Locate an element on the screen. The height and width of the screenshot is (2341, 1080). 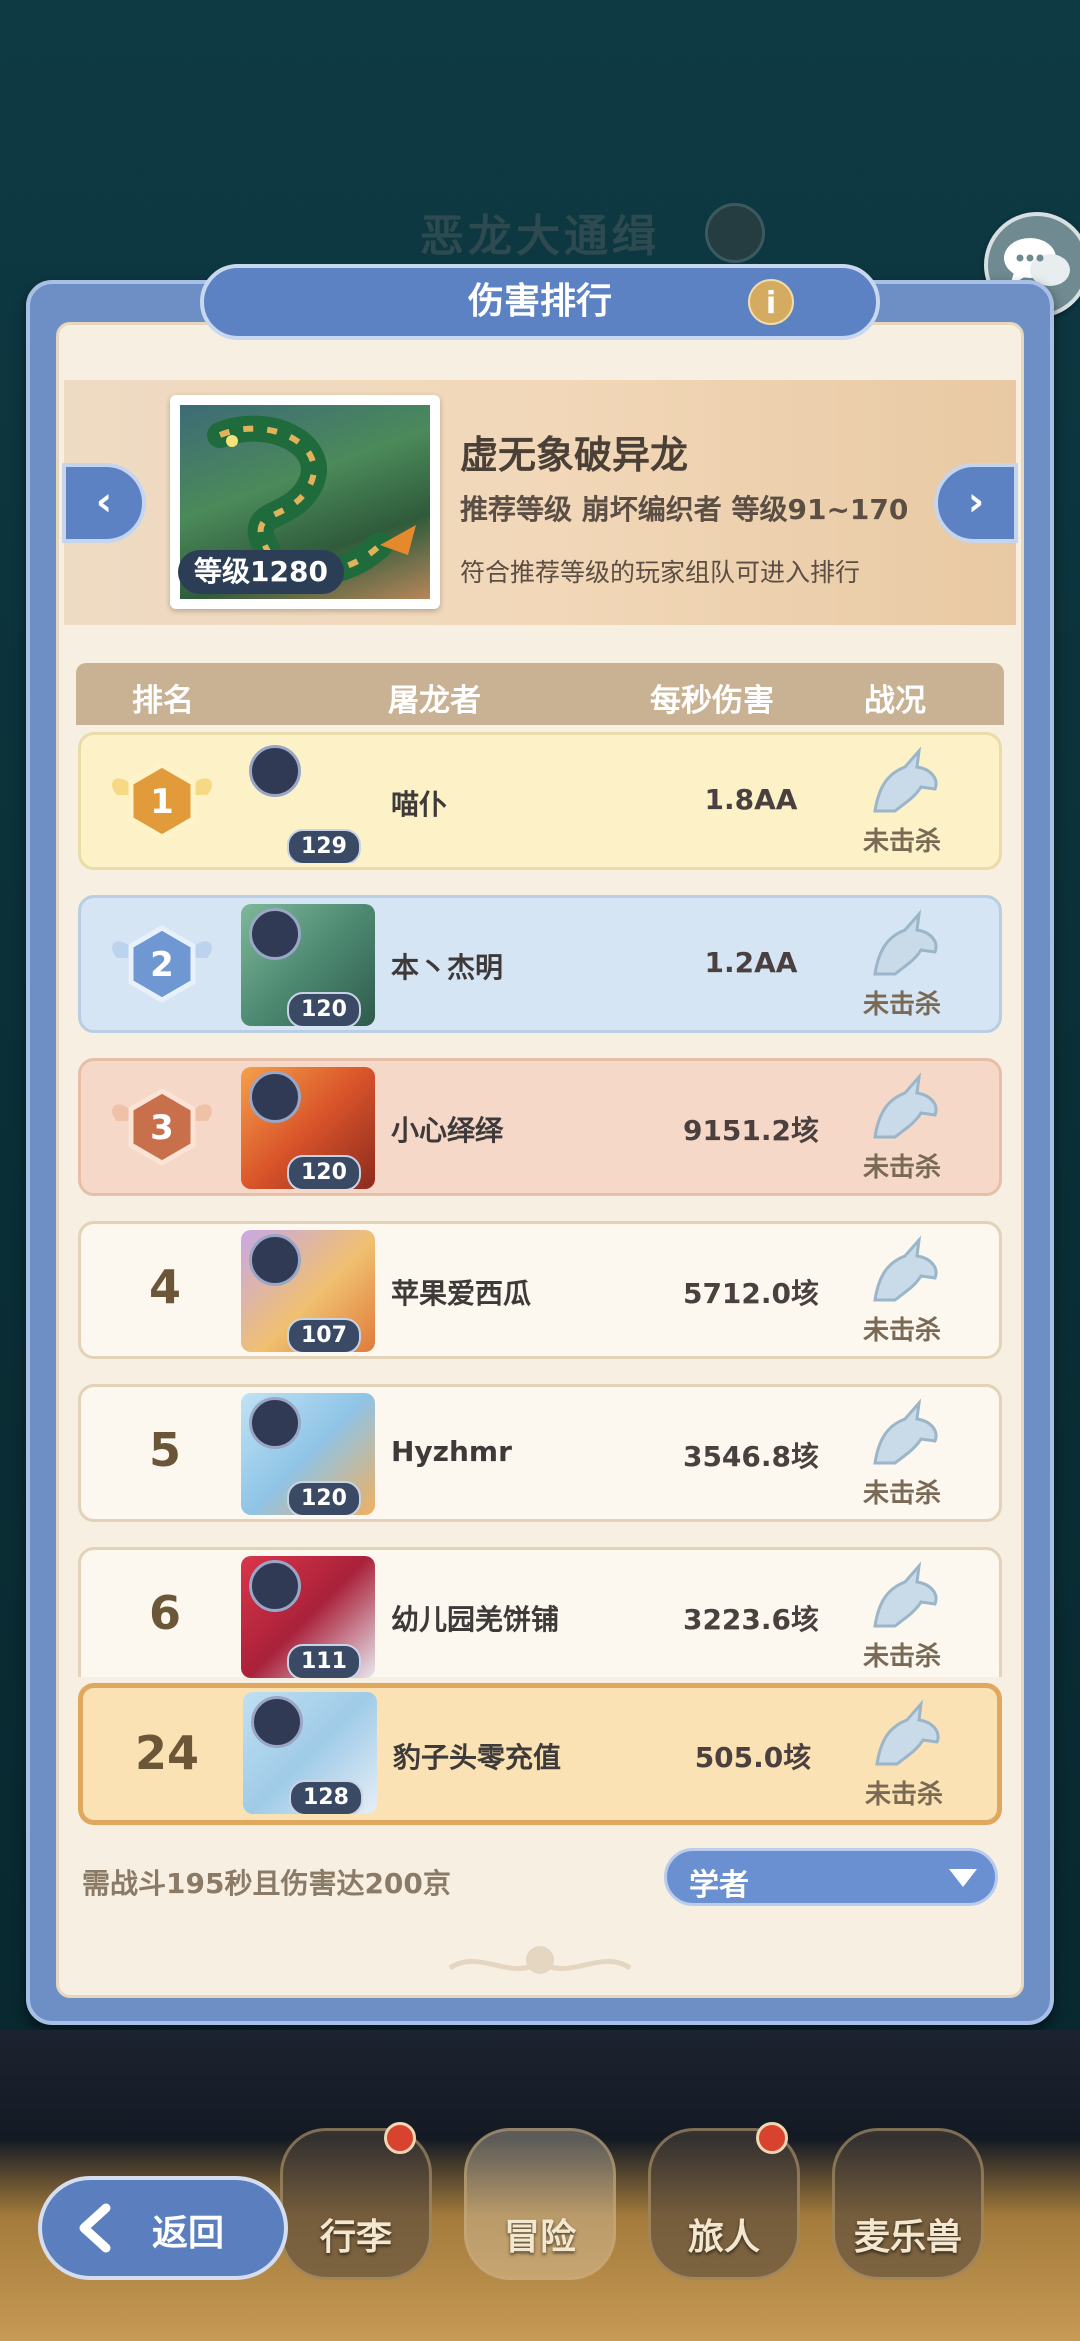
player-dps: 3223.6垓 is located at coordinates (751, 1619).